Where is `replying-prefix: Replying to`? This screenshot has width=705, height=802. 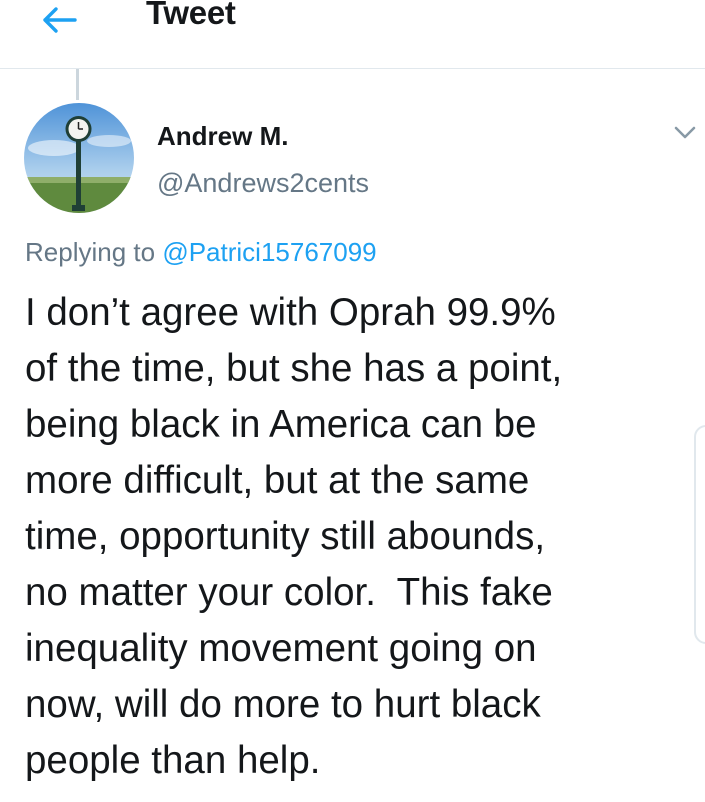
replying-prefix: Replying to is located at coordinates (90, 252).